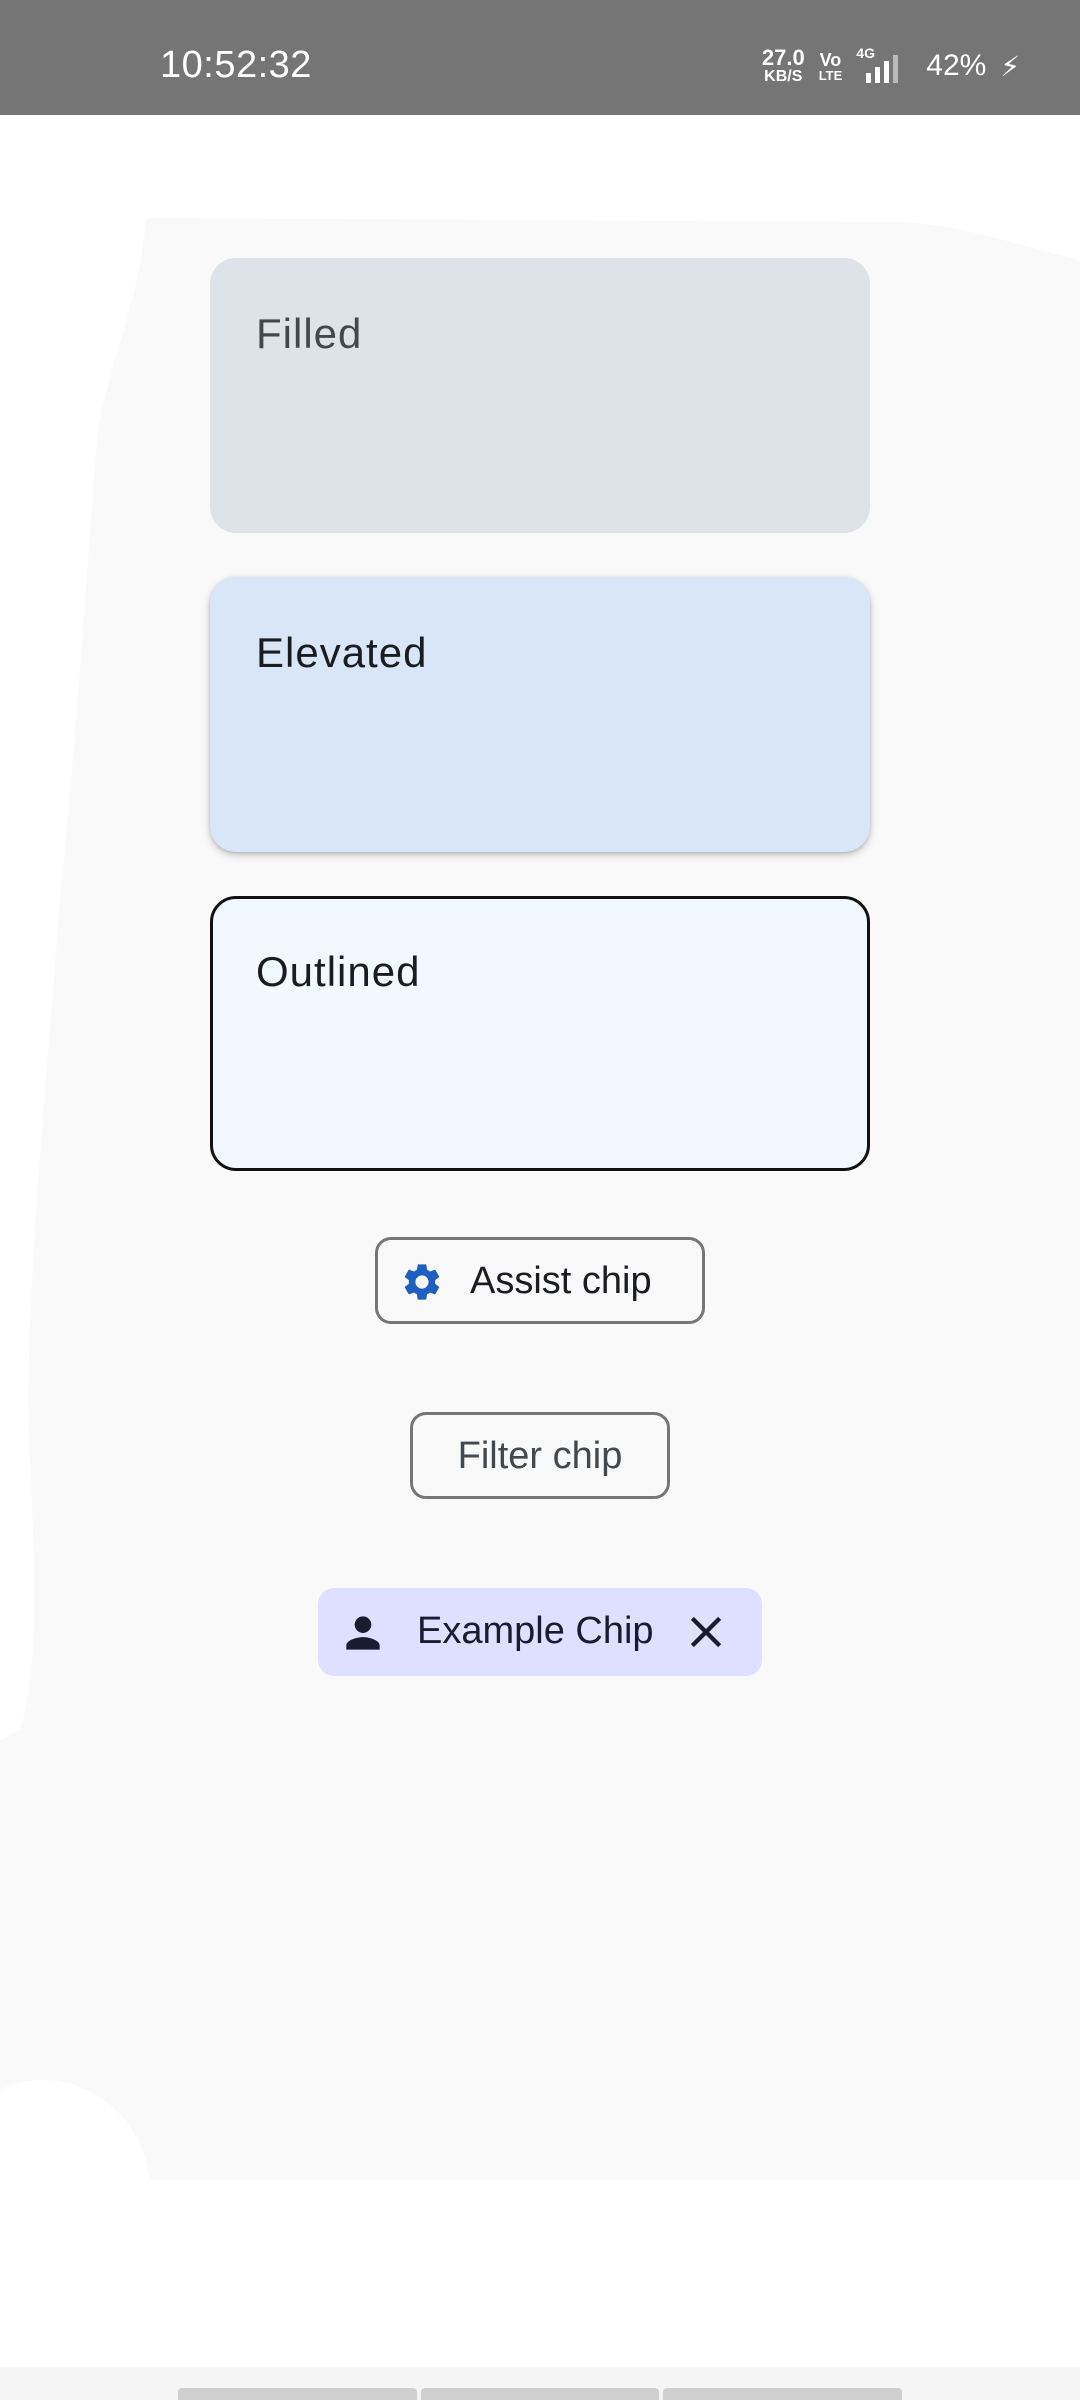 This screenshot has width=1080, height=2400. What do you see at coordinates (884, 64) in the screenshot?
I see `signal-icon: 4G` at bounding box center [884, 64].